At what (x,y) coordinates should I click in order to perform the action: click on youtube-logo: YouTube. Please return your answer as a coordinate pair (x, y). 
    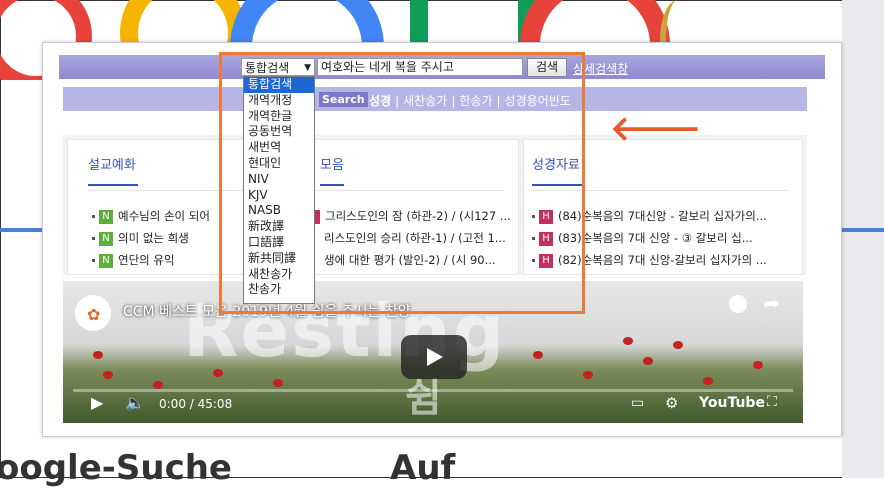
    Looking at the image, I should click on (732, 403).